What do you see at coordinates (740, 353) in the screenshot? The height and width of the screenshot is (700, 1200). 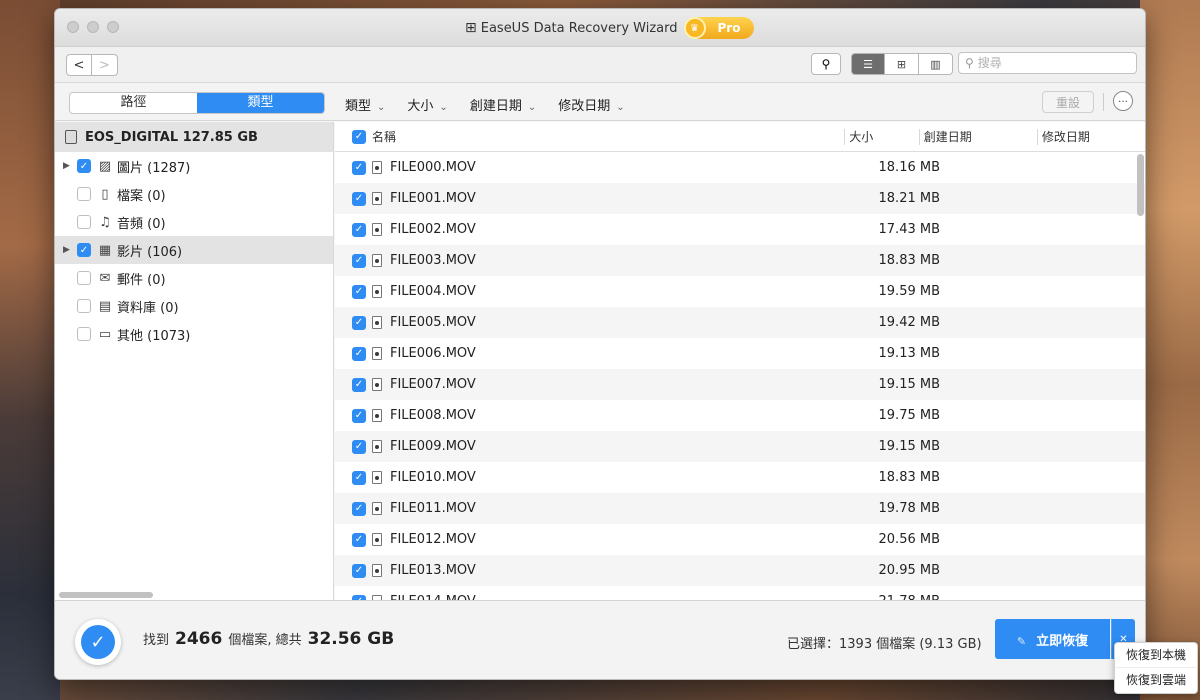 I see `table-row: ✓ FILE006.MOV 19.13 MB` at bounding box center [740, 353].